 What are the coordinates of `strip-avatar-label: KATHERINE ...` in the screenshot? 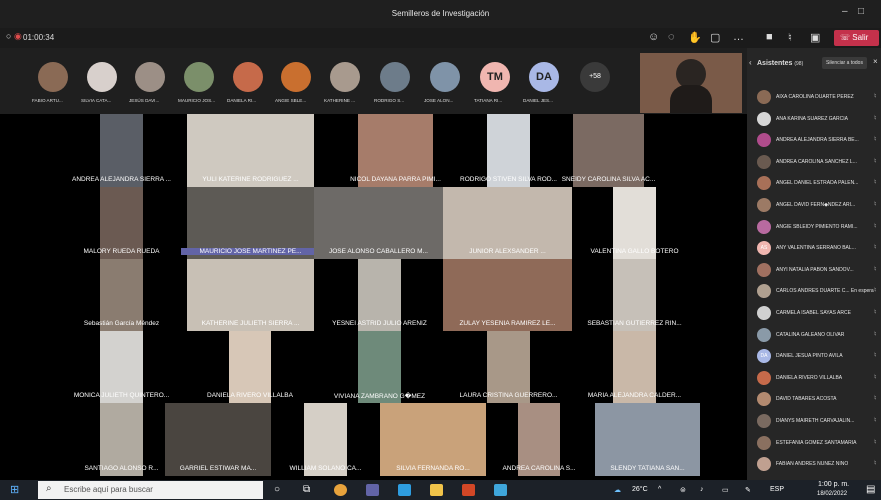 It's located at (340, 100).